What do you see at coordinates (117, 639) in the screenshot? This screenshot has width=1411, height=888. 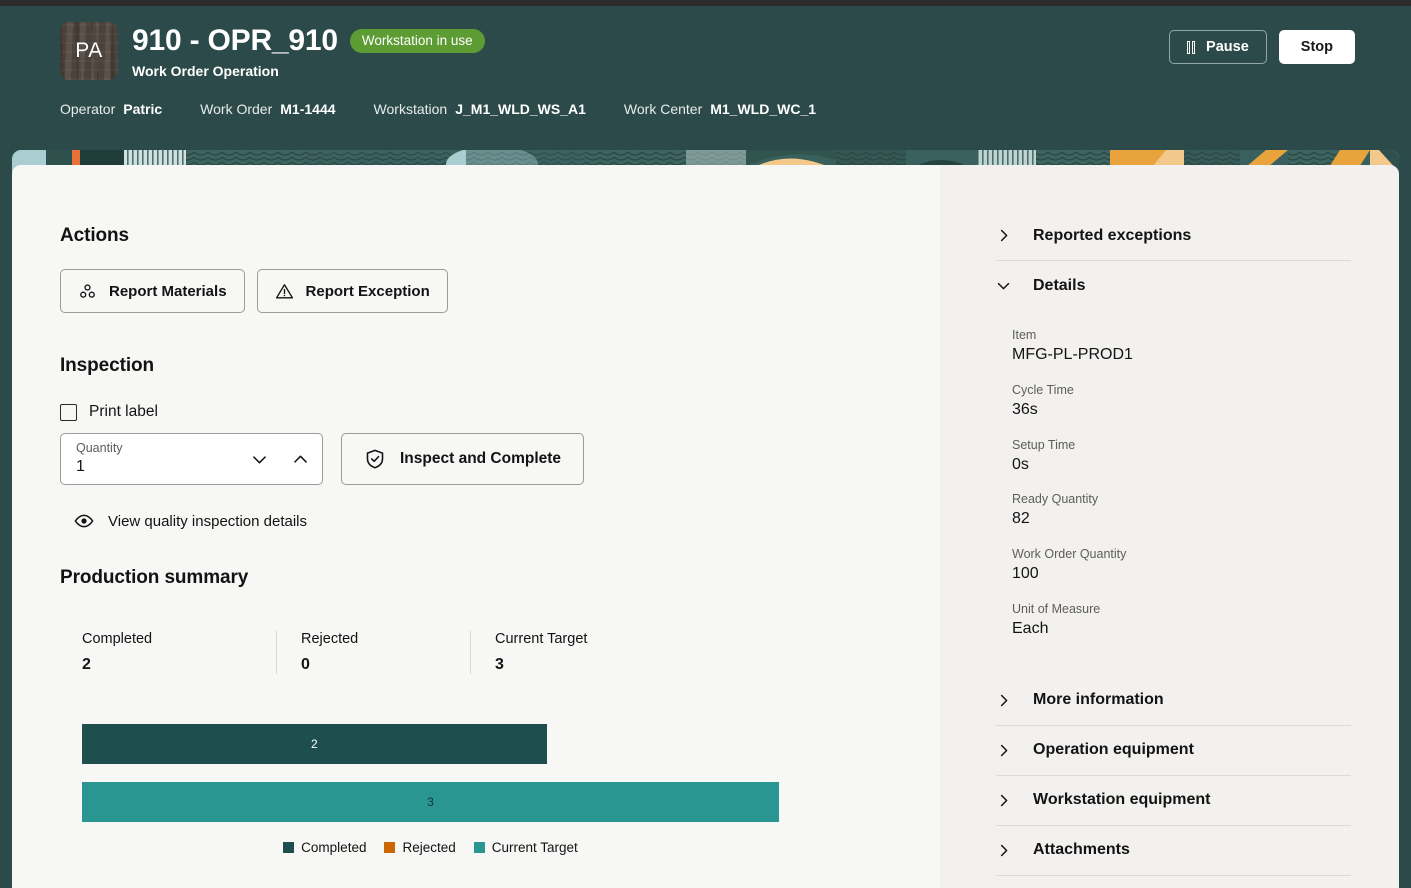 I see `stat-completed-label: Completed` at bounding box center [117, 639].